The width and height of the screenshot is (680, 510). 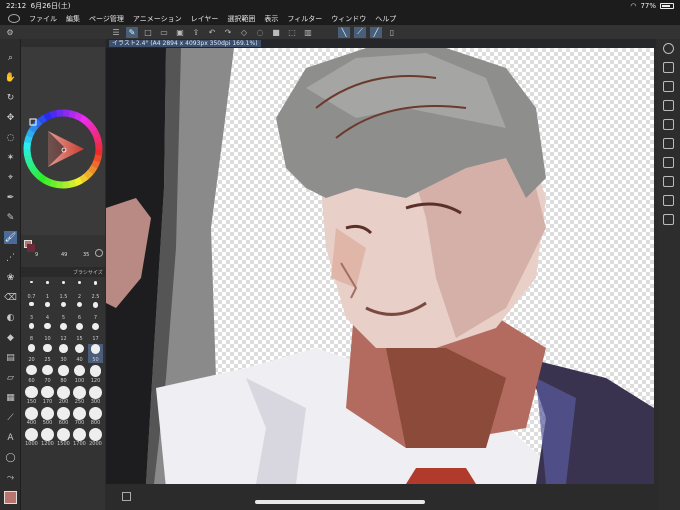 What do you see at coordinates (63, 395) in the screenshot?
I see `brush-size-option: 200` at bounding box center [63, 395].